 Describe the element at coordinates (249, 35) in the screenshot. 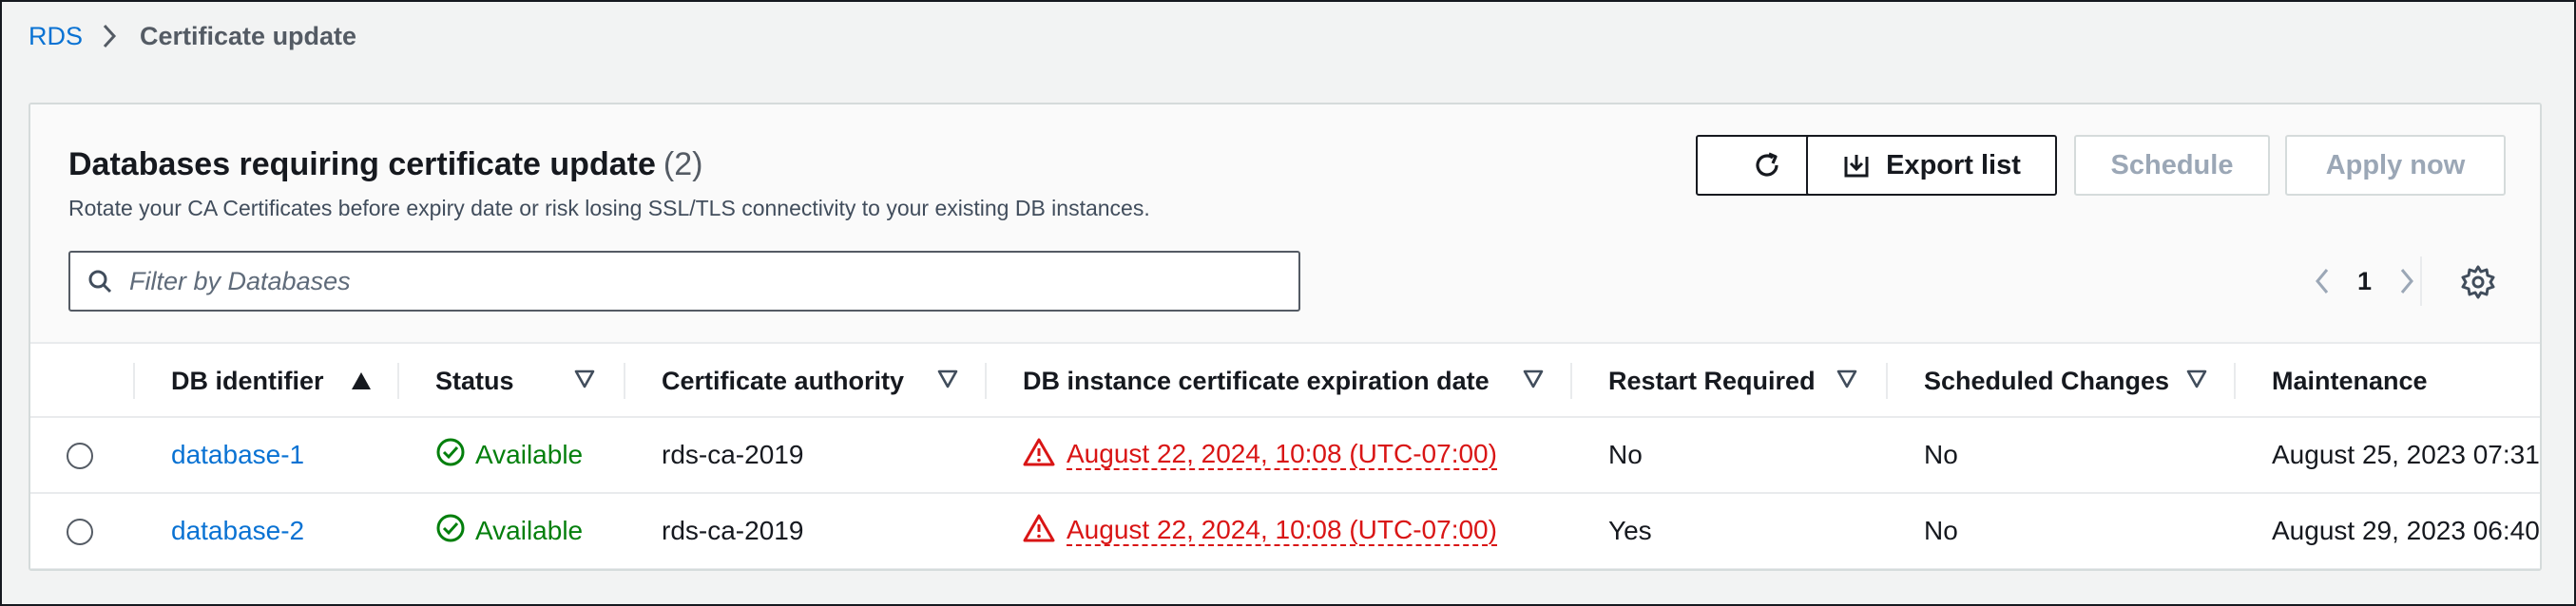

I see `breadcrumb-current: Certificate update` at that location.